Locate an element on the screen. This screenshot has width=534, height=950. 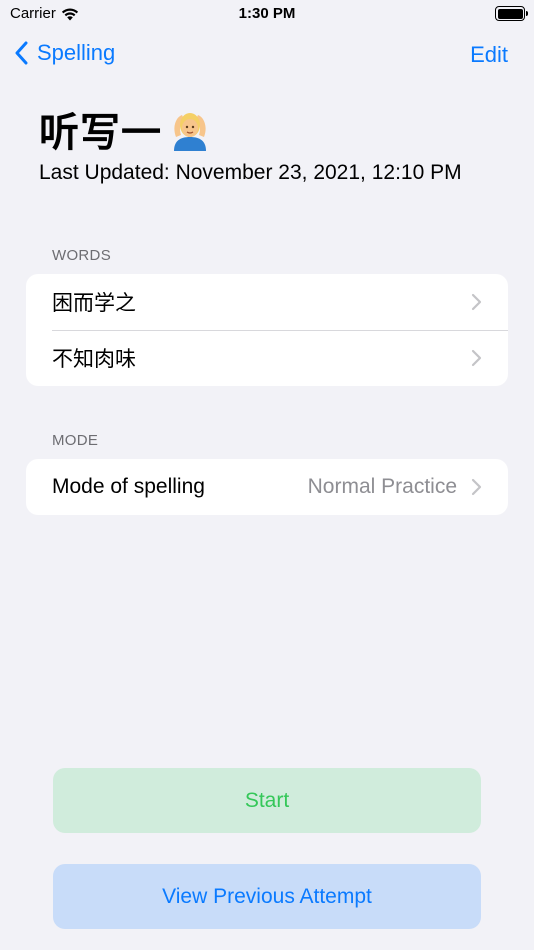
mode-section-header: MODE is located at coordinates (75, 440).